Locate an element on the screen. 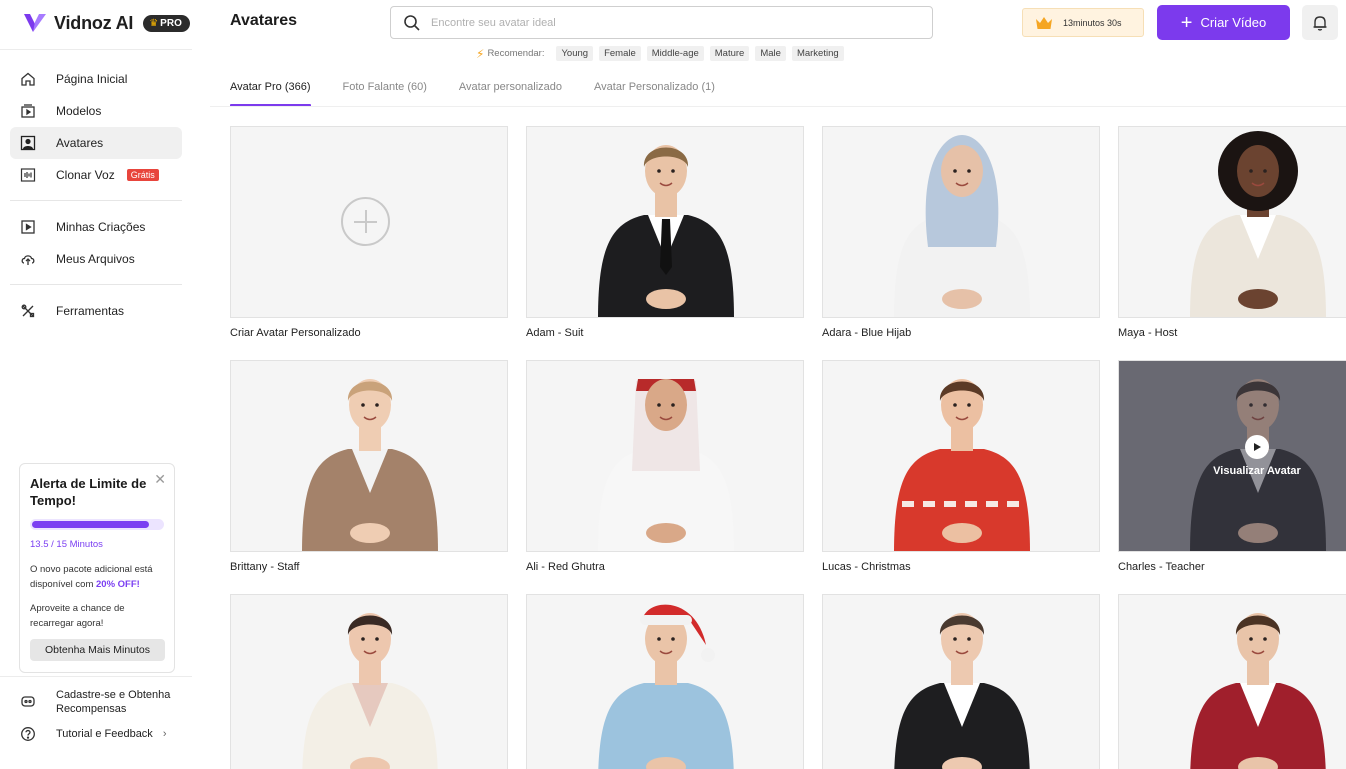 The height and width of the screenshot is (769, 1346). usage-progress-bar is located at coordinates (97, 524).